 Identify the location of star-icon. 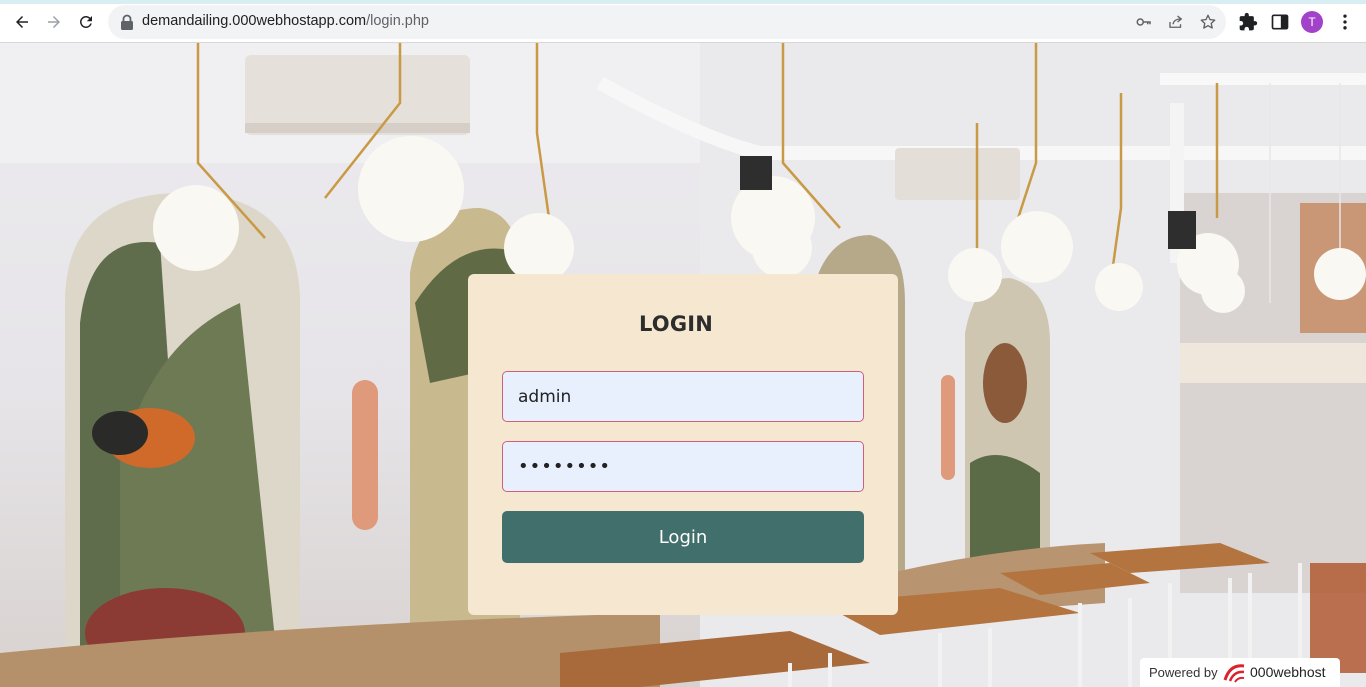
(1208, 21).